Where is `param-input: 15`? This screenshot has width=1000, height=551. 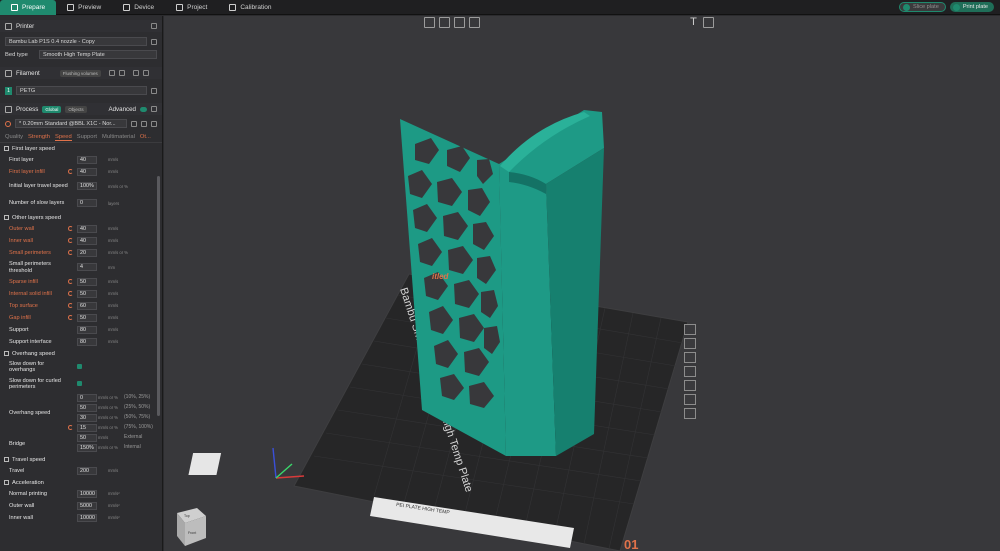 param-input: 15 is located at coordinates (87, 428).